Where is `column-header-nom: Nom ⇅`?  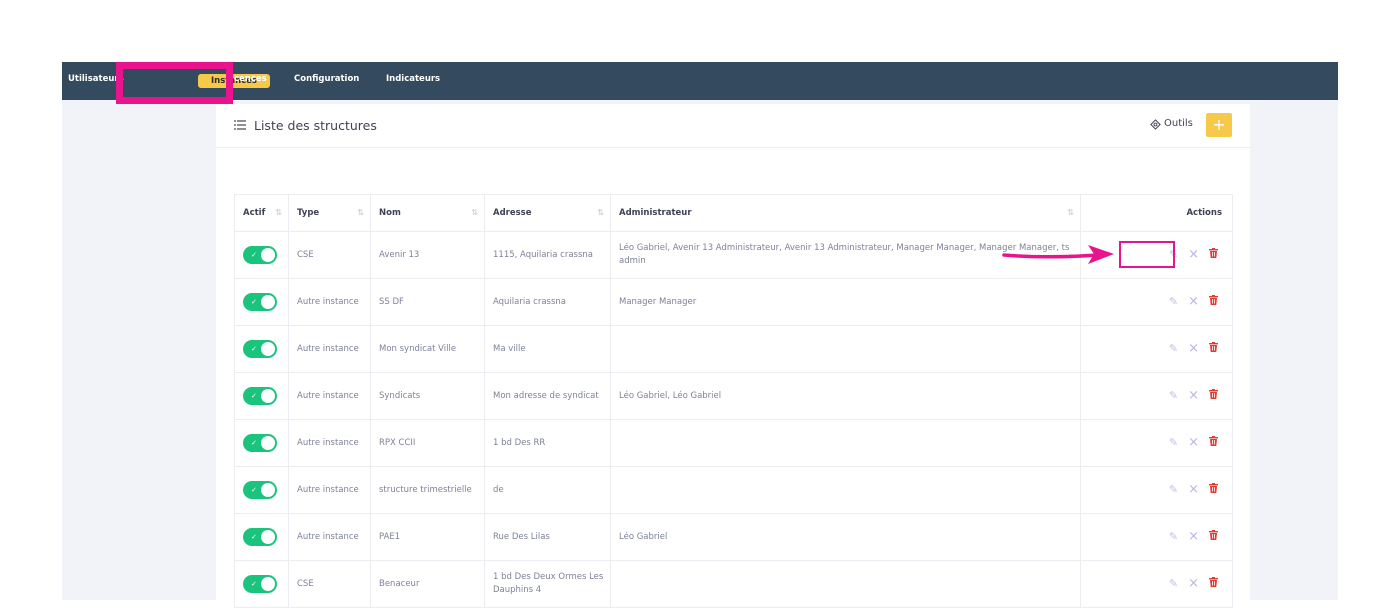 column-header-nom: Nom ⇅ is located at coordinates (427, 213).